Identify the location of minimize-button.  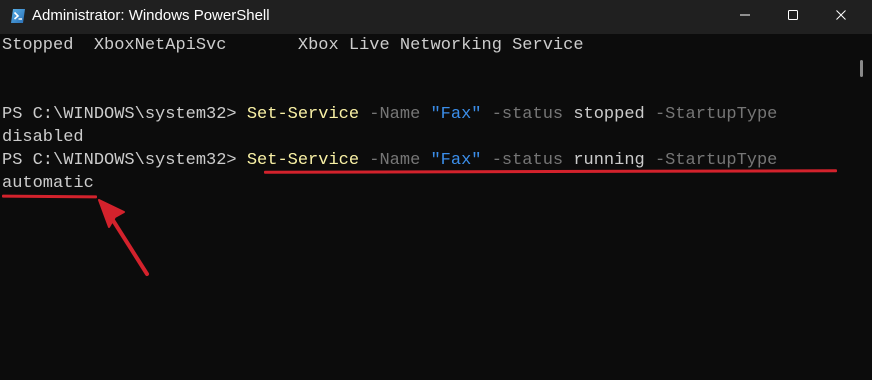
(745, 17).